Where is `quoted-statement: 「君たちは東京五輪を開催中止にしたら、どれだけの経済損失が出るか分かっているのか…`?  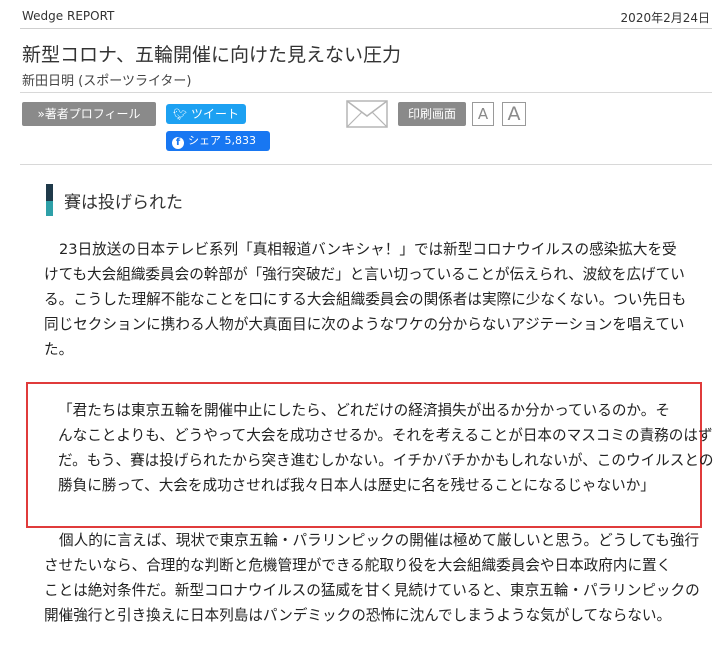 quoted-statement: 「君たちは東京五輪を開催中止にしたら、どれだけの経済損失が出るか分かっているのか… is located at coordinates (386, 448).